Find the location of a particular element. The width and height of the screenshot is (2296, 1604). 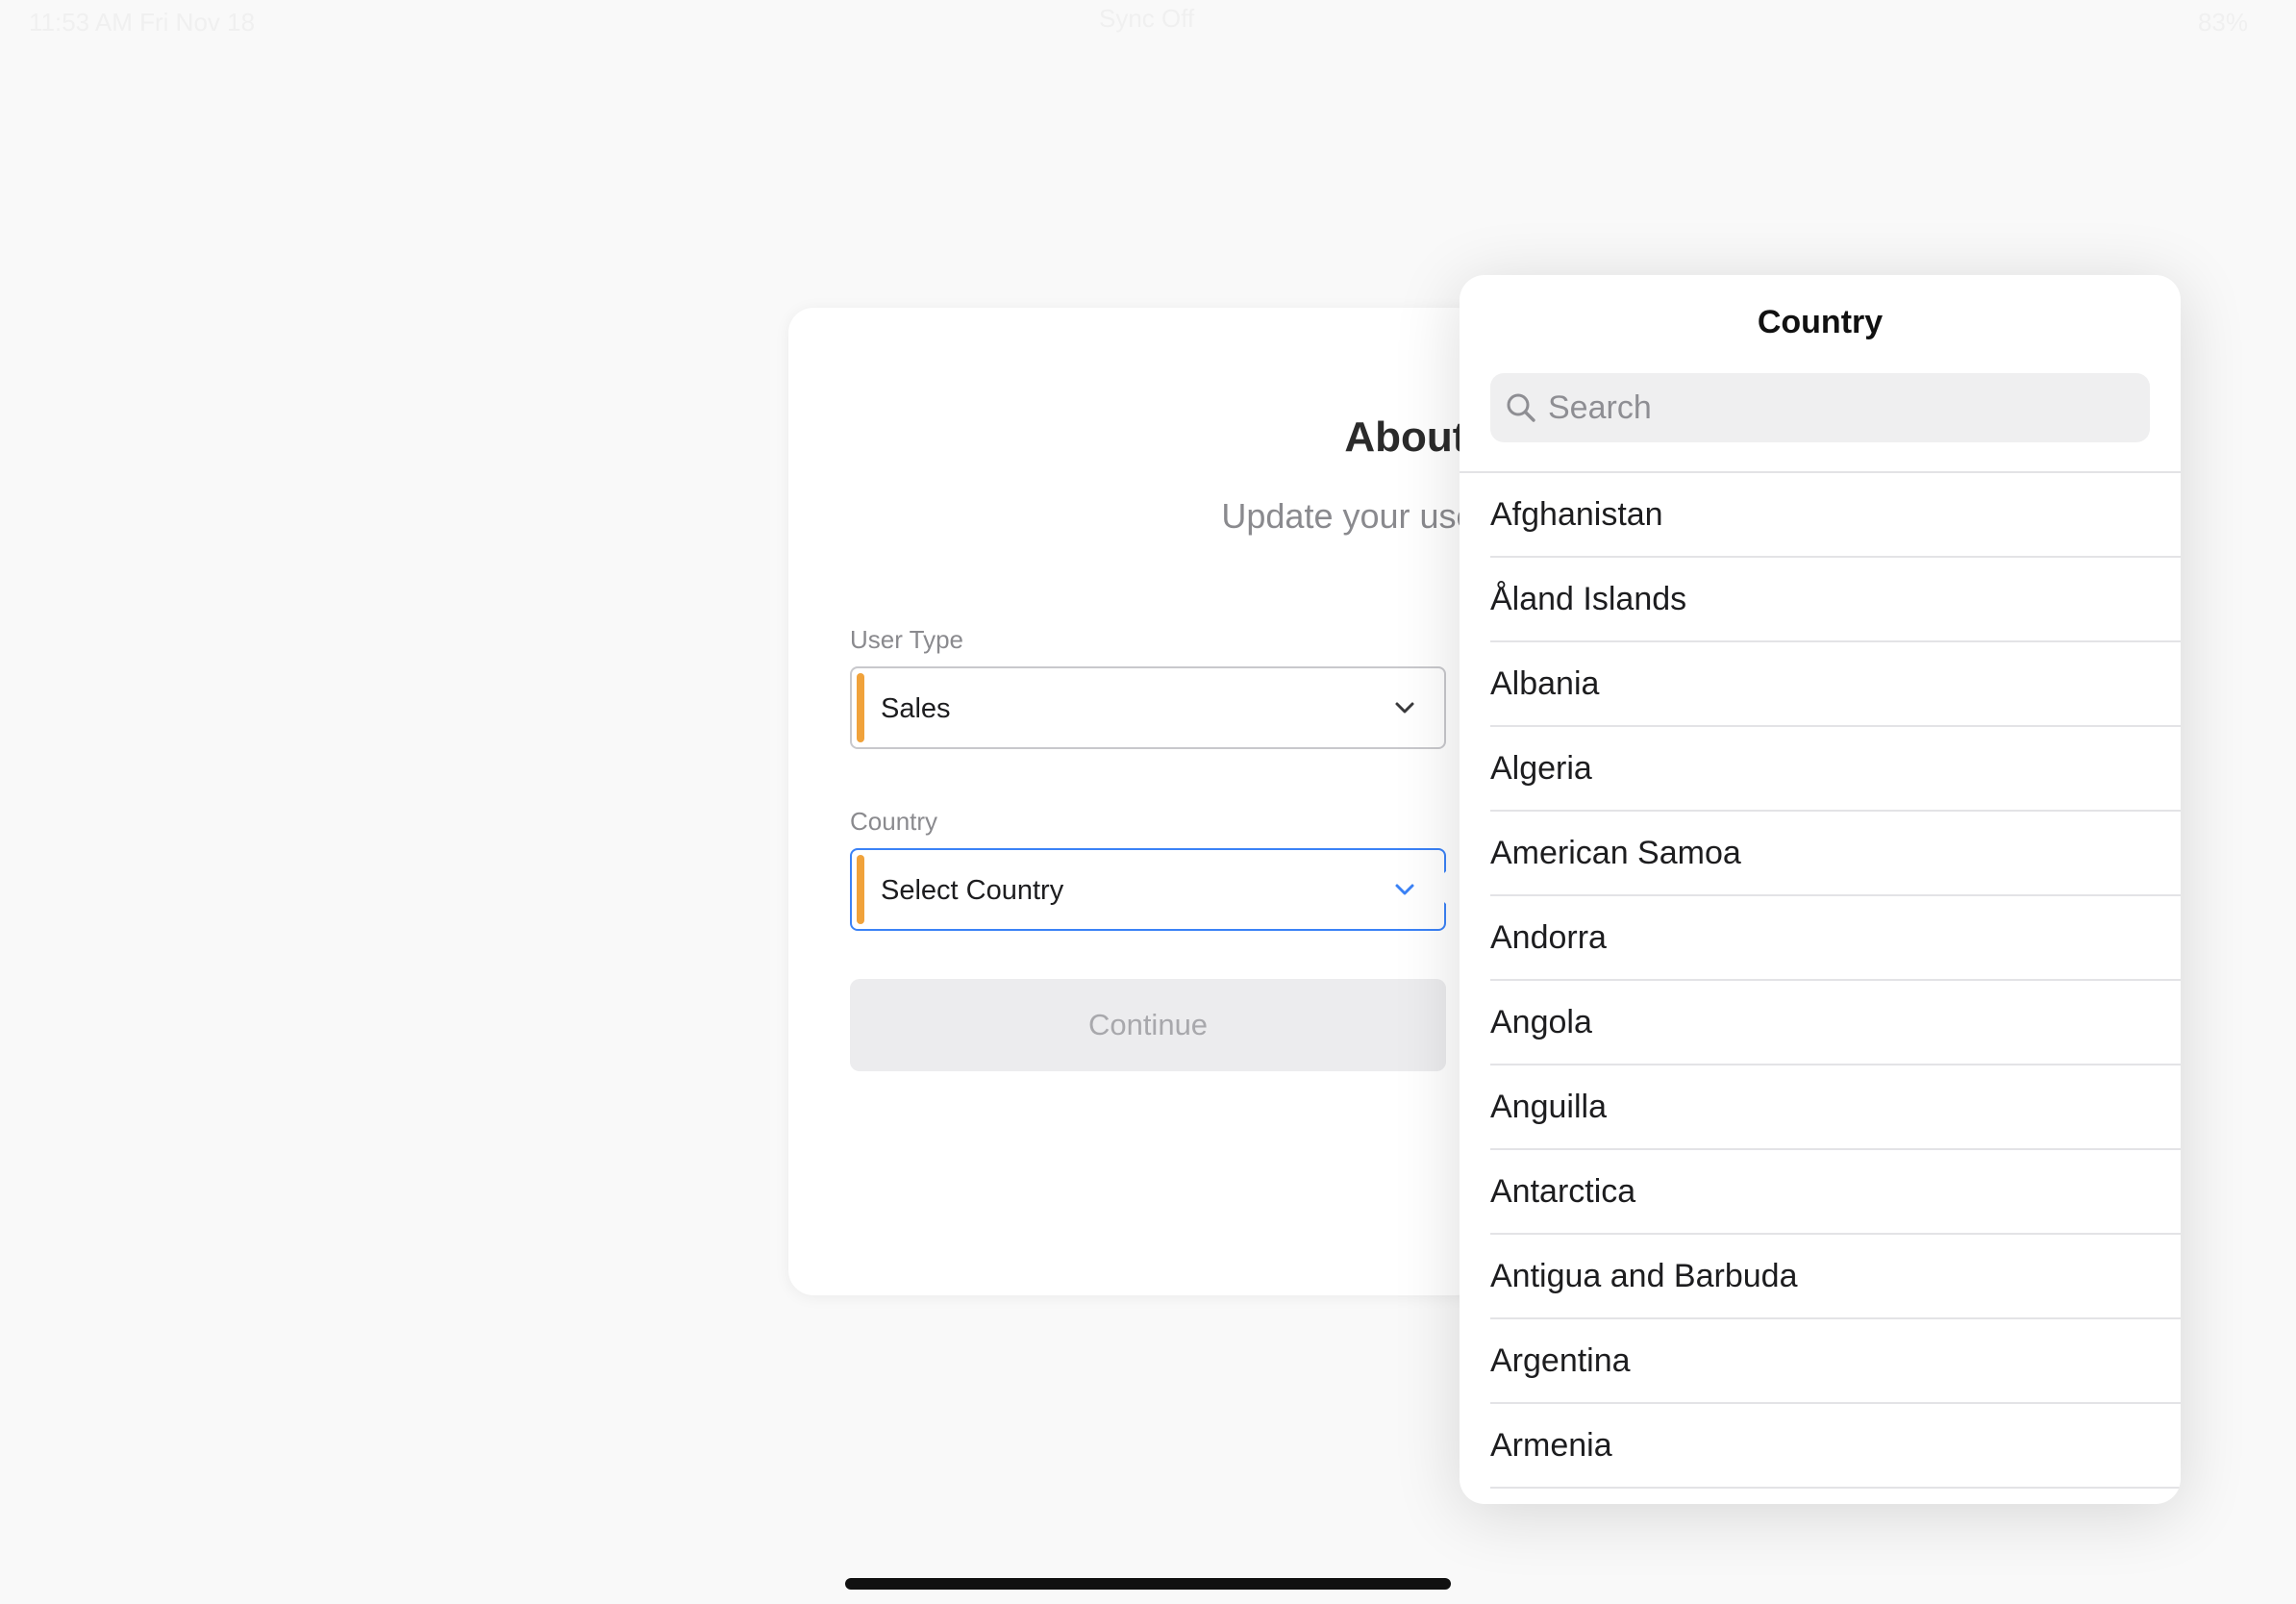

list-item: Antigua and Barbuda is located at coordinates (1835, 1277).